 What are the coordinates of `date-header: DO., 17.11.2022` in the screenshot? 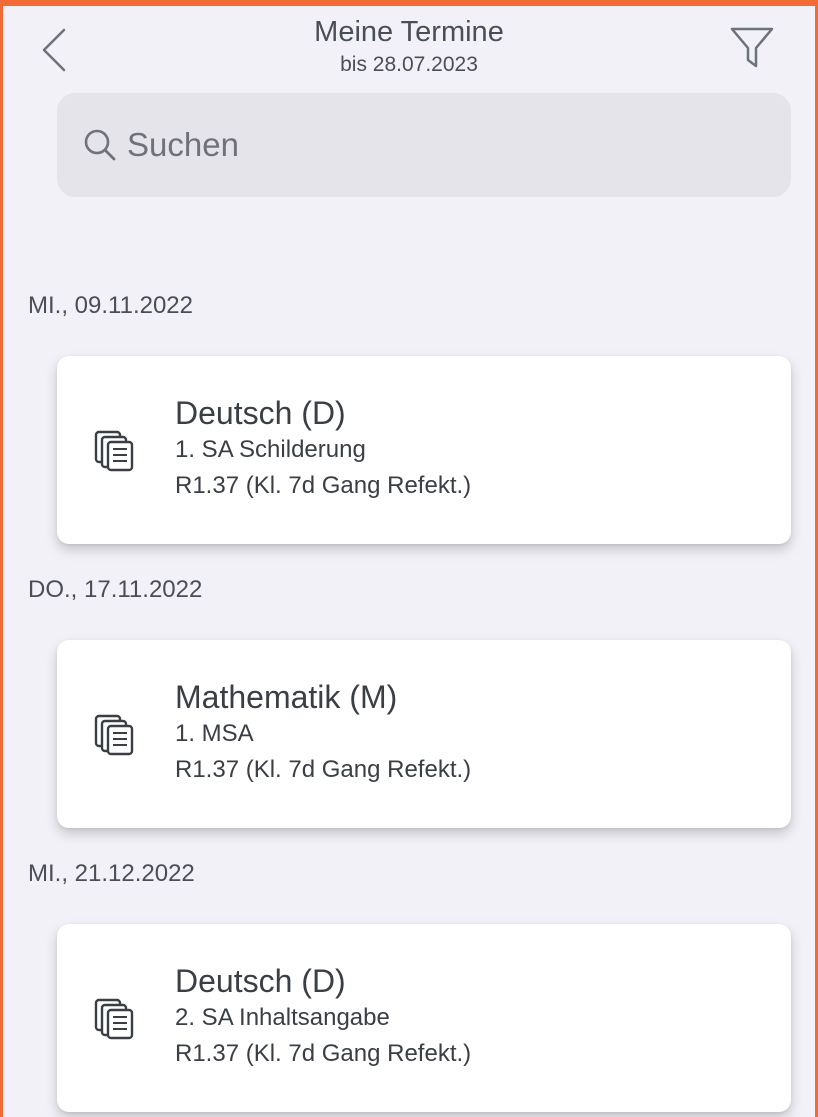 It's located at (115, 589).